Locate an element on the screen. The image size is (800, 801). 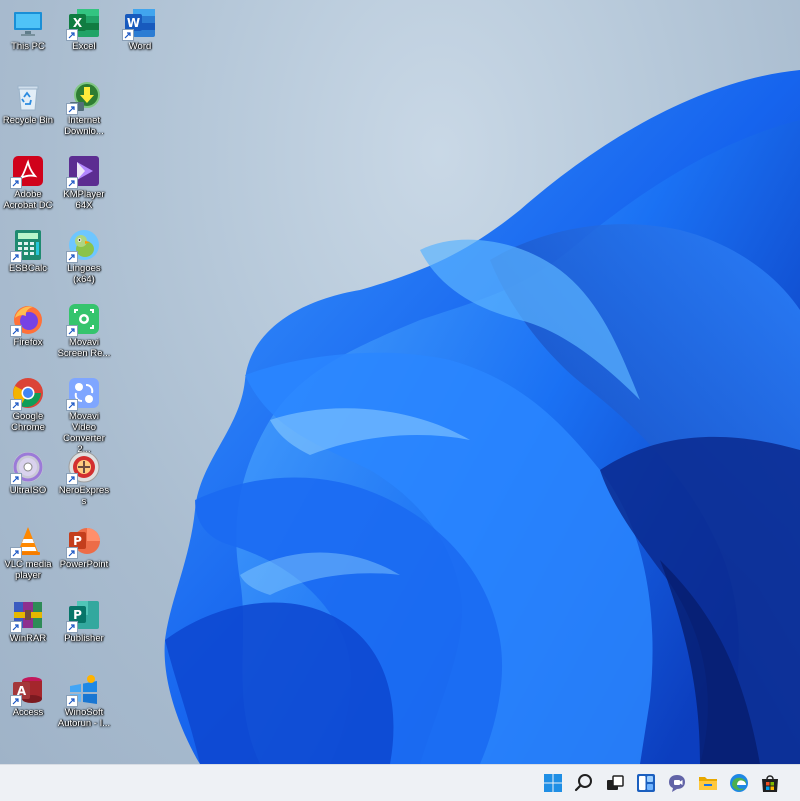
file-explorer-icon is located at coordinates (708, 783).